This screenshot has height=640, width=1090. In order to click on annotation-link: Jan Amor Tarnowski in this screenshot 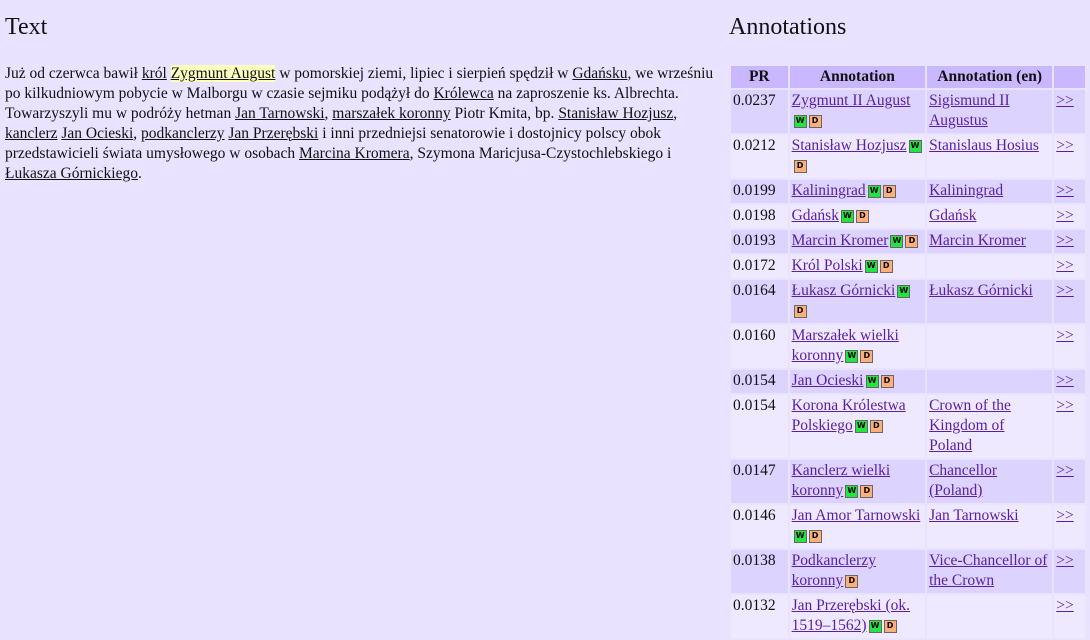, I will do `click(856, 515)`.